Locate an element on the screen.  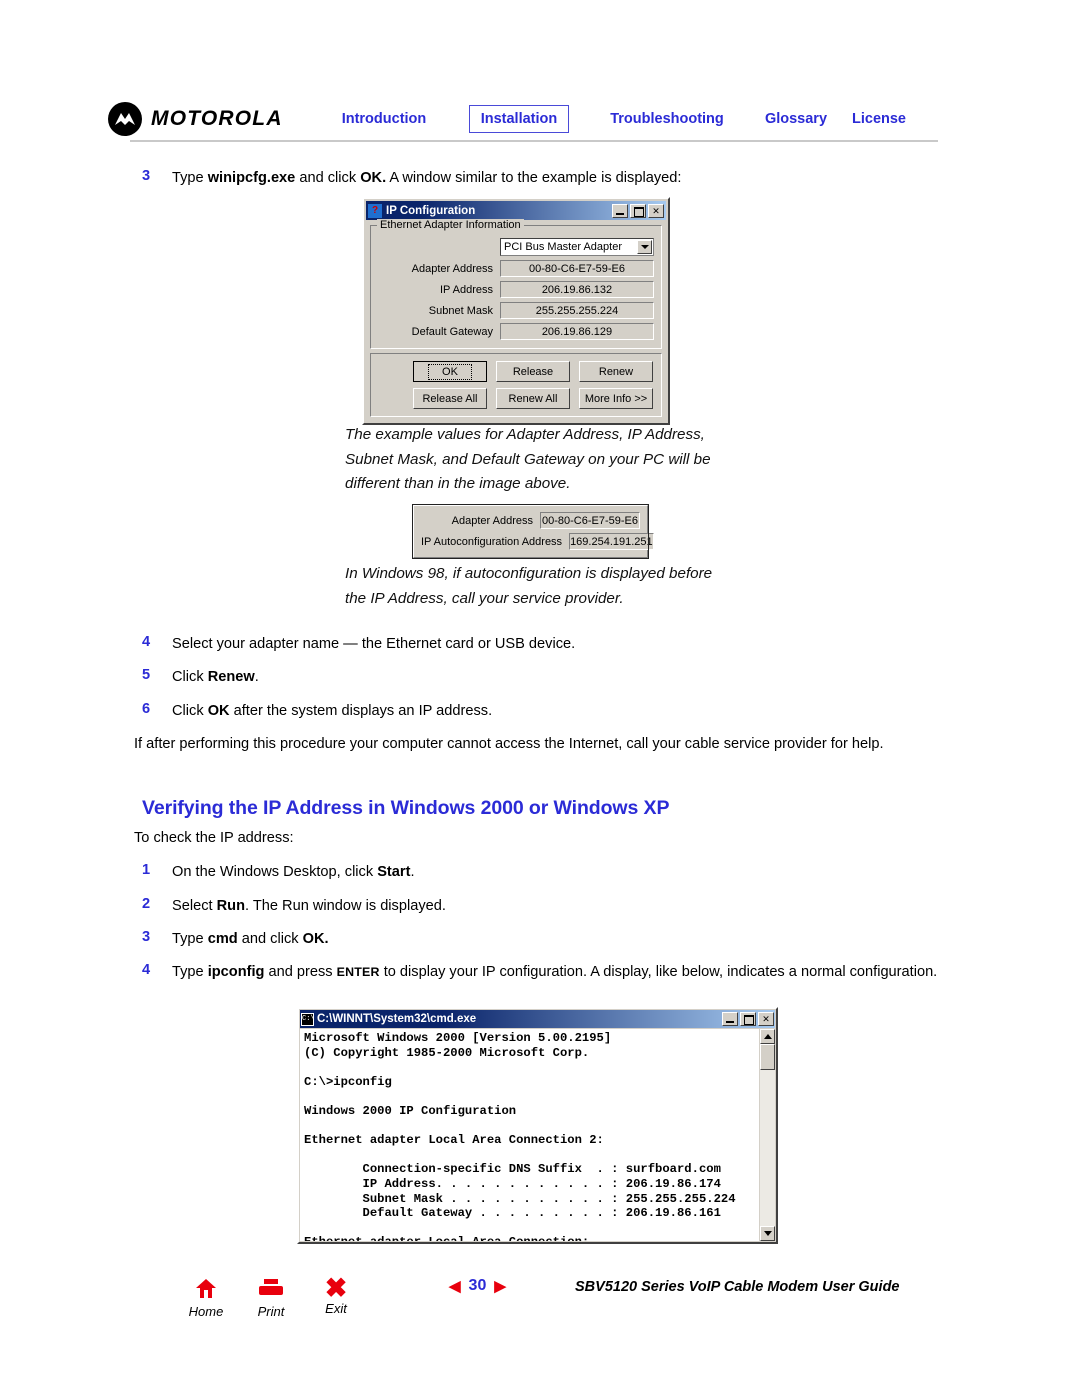
scroll-thumb is located at coordinates (767, 1057).